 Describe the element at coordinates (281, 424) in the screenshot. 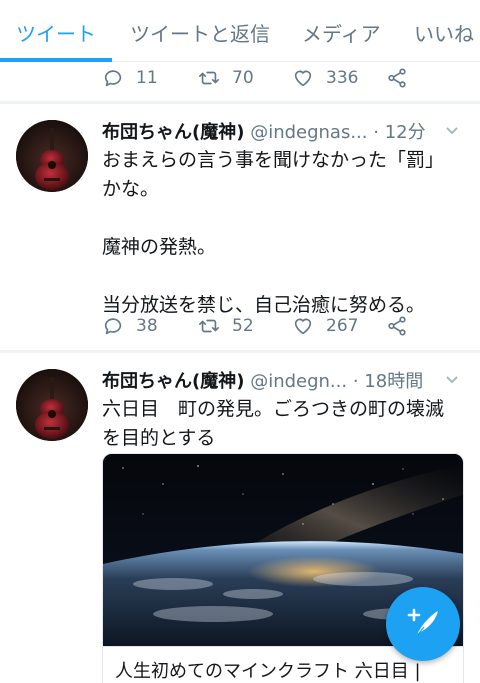

I see `tweet-text: 六日目 町の発見。ごろつきの町の壊滅 を目的とする` at that location.